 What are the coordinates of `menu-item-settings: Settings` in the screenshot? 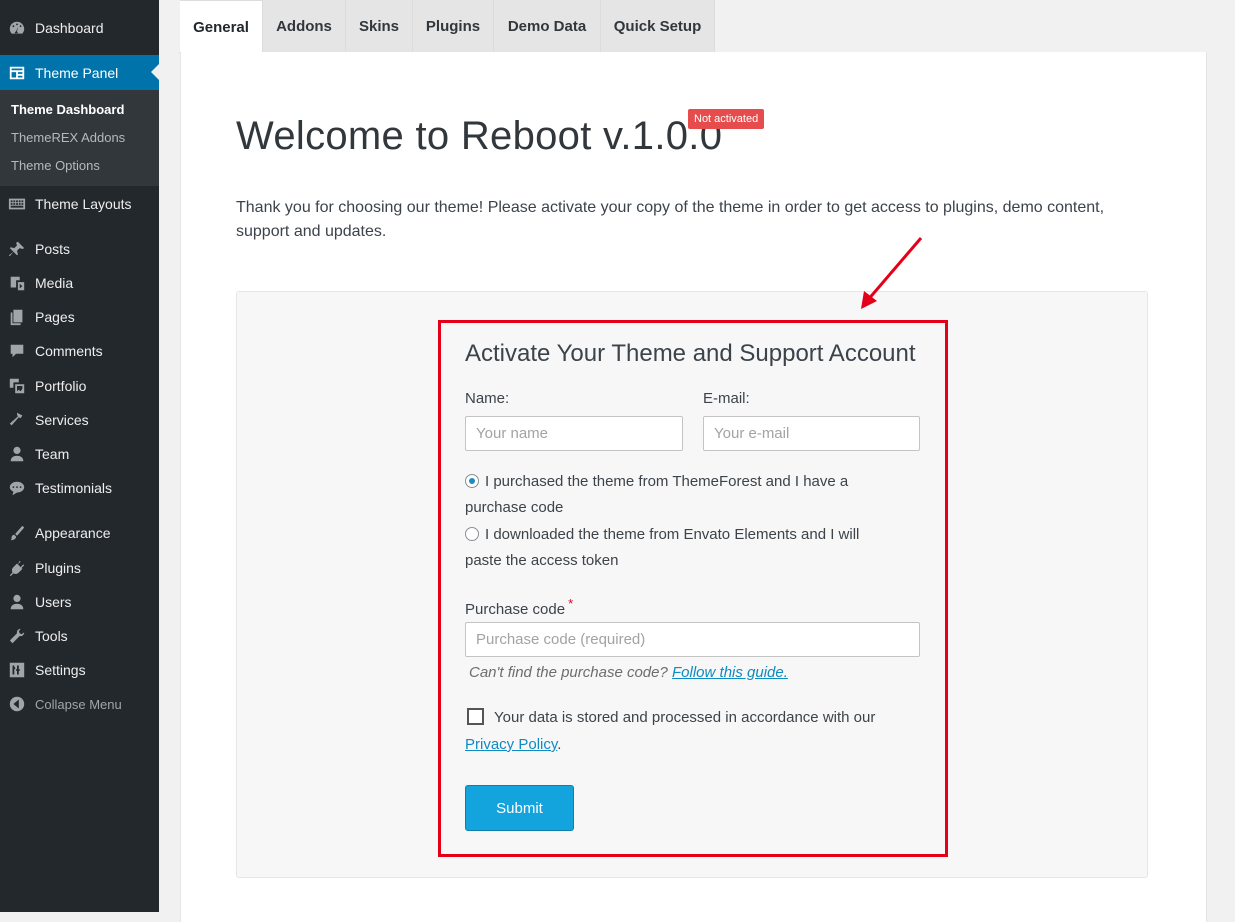 It's located at (79, 670).